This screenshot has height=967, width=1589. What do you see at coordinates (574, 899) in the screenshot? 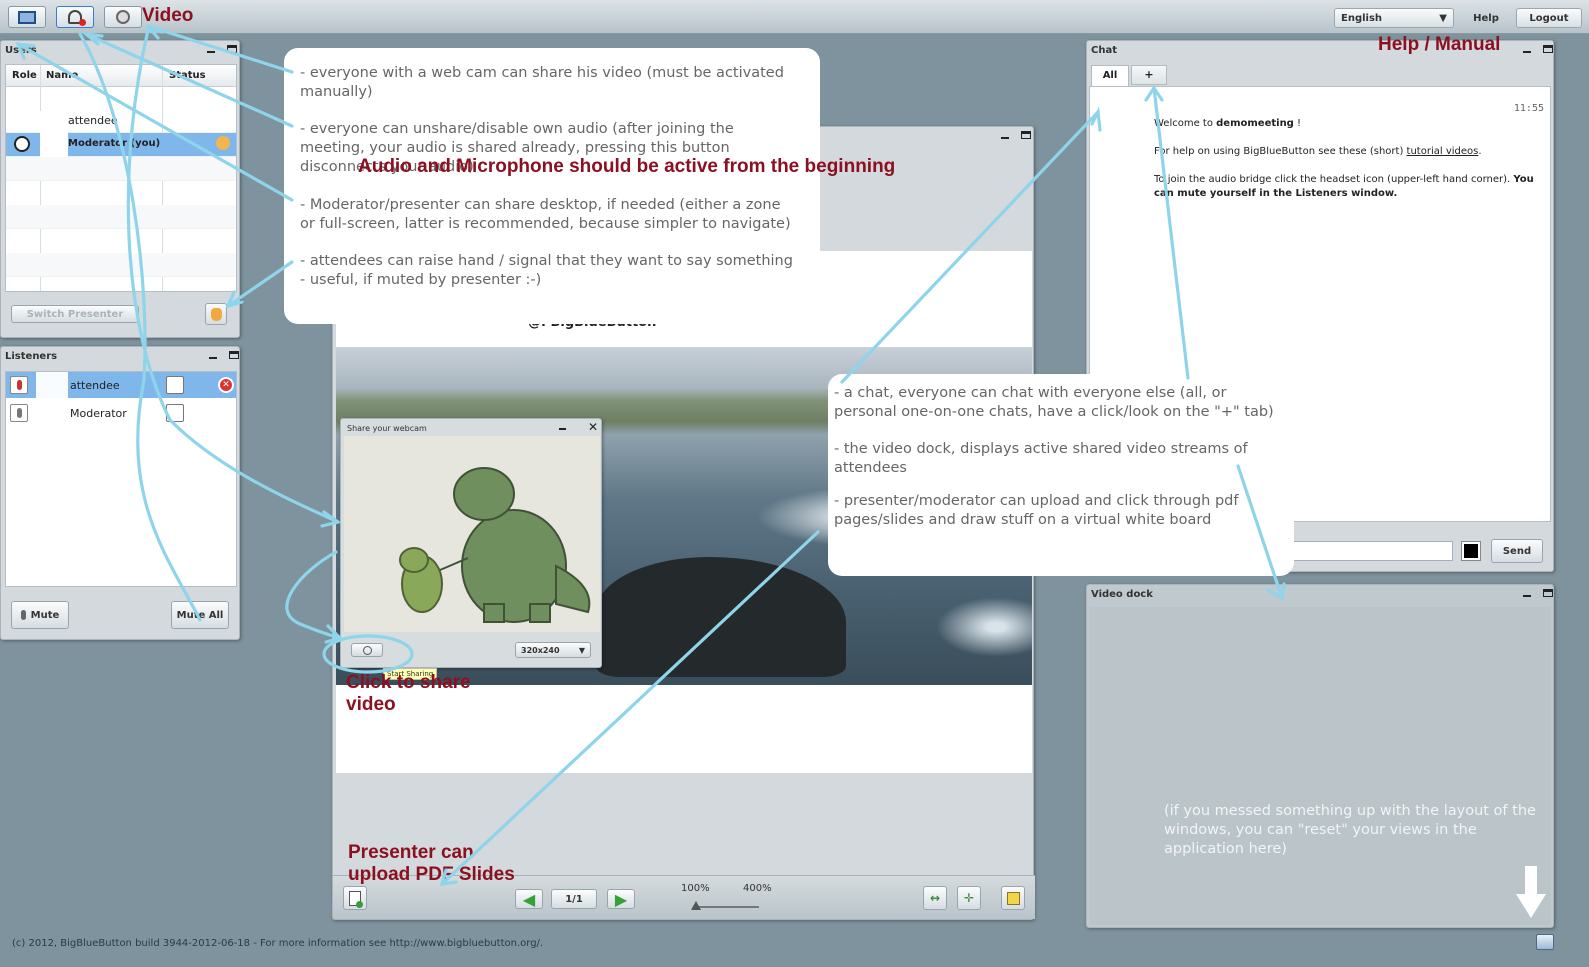
I see `page-indicator: 1/1` at bounding box center [574, 899].